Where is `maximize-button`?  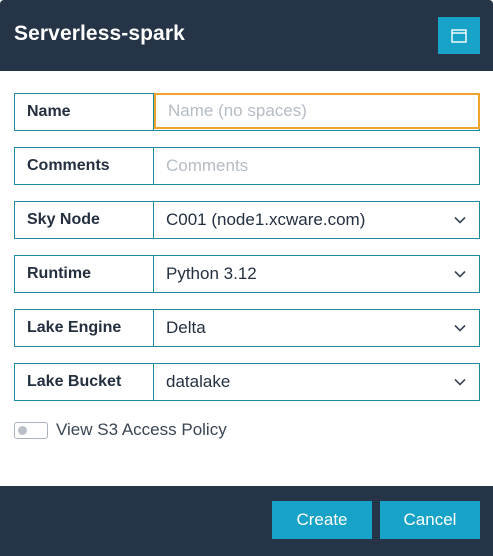
maximize-button is located at coordinates (459, 35).